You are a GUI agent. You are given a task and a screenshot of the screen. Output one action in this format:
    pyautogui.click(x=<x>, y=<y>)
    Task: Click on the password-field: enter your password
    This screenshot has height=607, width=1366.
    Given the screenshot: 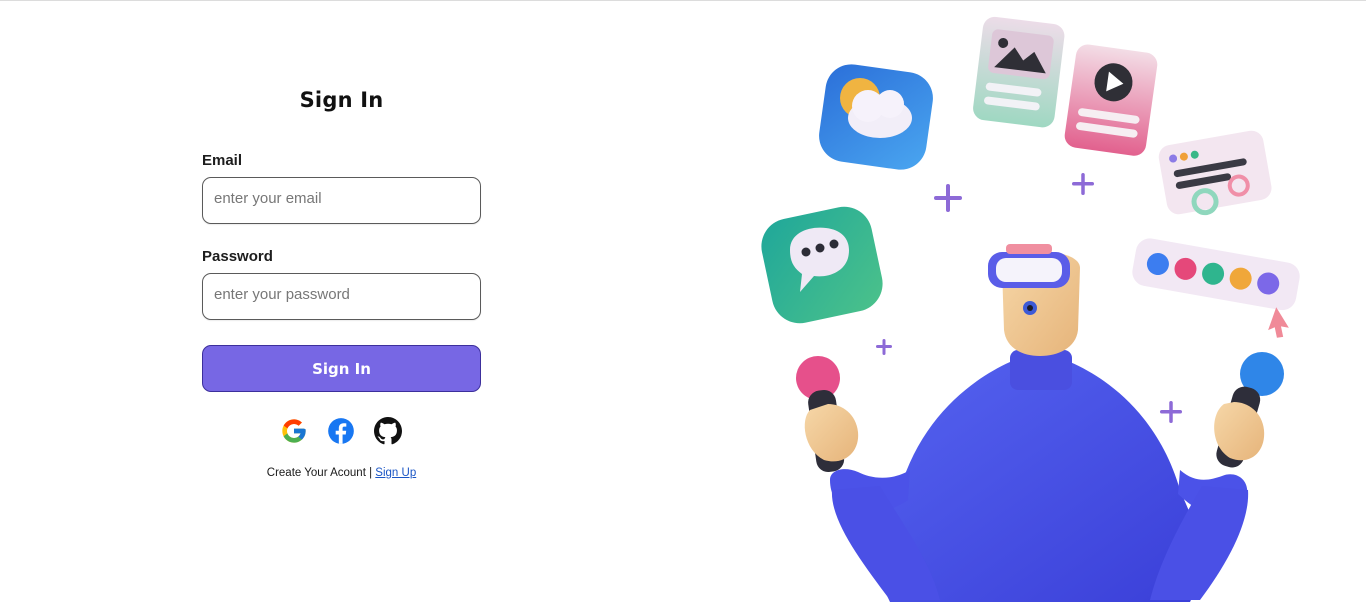 What is the action you would take?
    pyautogui.click(x=341, y=296)
    